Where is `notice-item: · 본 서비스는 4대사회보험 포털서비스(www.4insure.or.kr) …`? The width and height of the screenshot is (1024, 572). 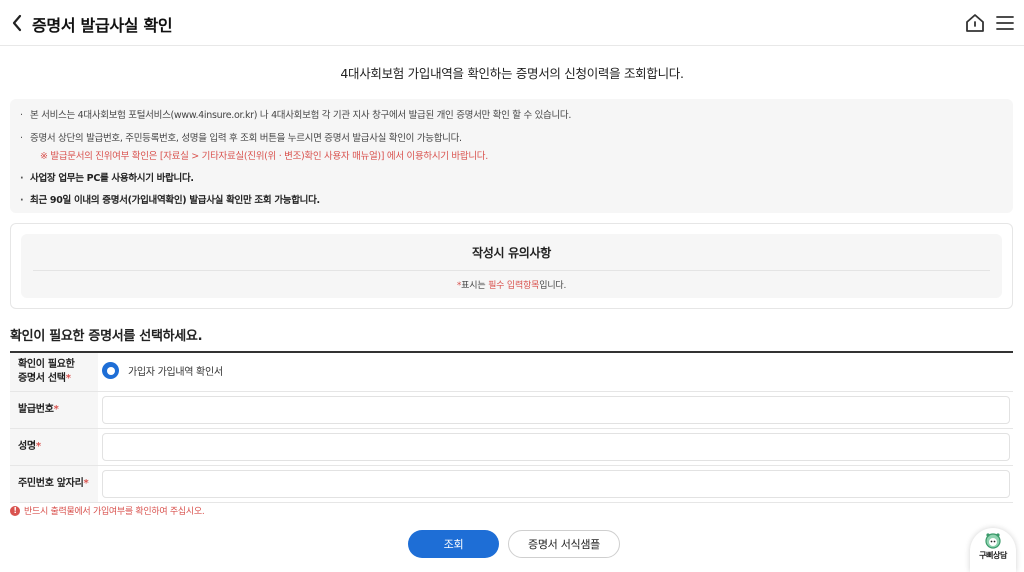
notice-item: · 본 서비스는 4대사회보험 포털서비스(www.4insure.or.kr) … is located at coordinates (296, 115).